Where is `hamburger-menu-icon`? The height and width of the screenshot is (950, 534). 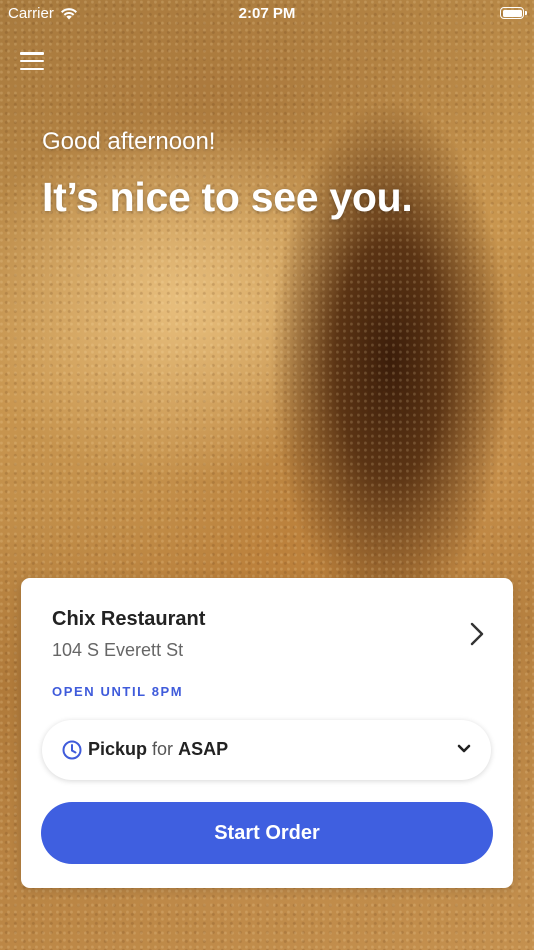 hamburger-menu-icon is located at coordinates (32, 61).